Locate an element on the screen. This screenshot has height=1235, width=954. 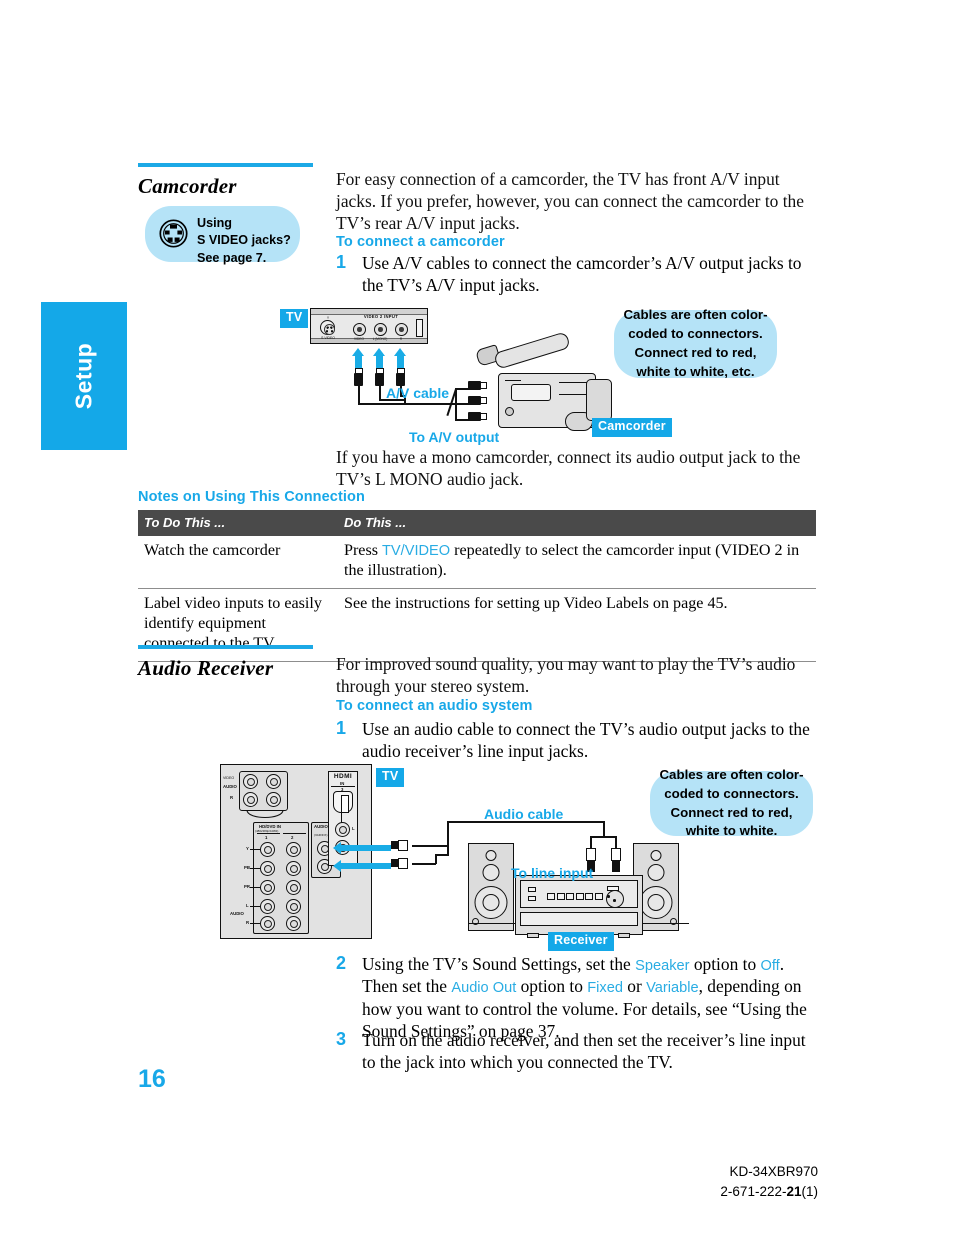
step2-part-0: Using the TV’s Sound Settings, set the is located at coordinates (499, 964).